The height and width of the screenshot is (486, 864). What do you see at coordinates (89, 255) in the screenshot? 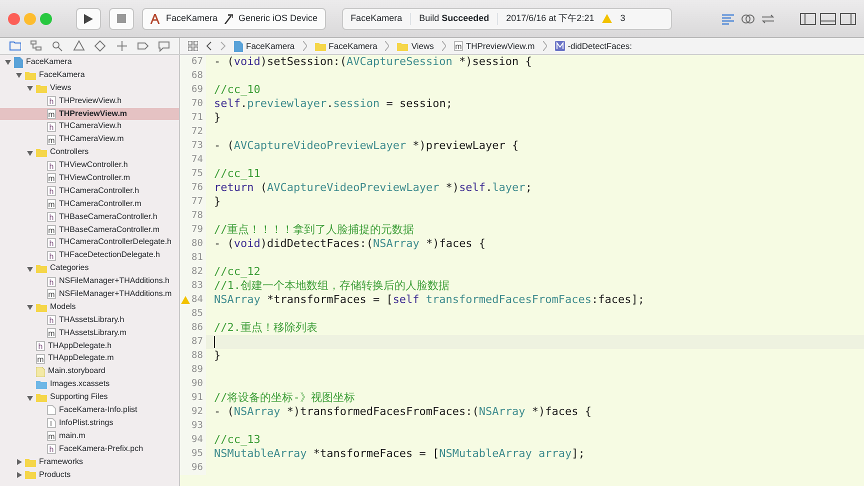
I see `file-tree-item: h THFaceDetectionDelegate.h` at bounding box center [89, 255].